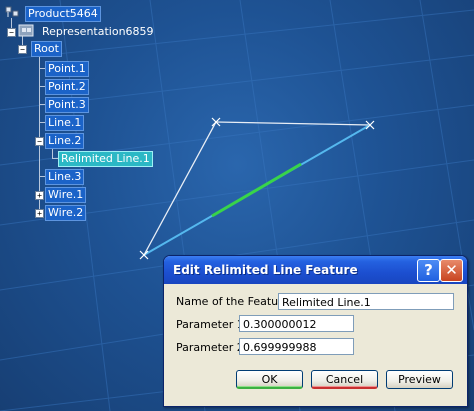 This screenshot has width=474, height=411. Describe the element at coordinates (296, 323) in the screenshot. I see `parameter-1-field: 0.300000012` at that location.